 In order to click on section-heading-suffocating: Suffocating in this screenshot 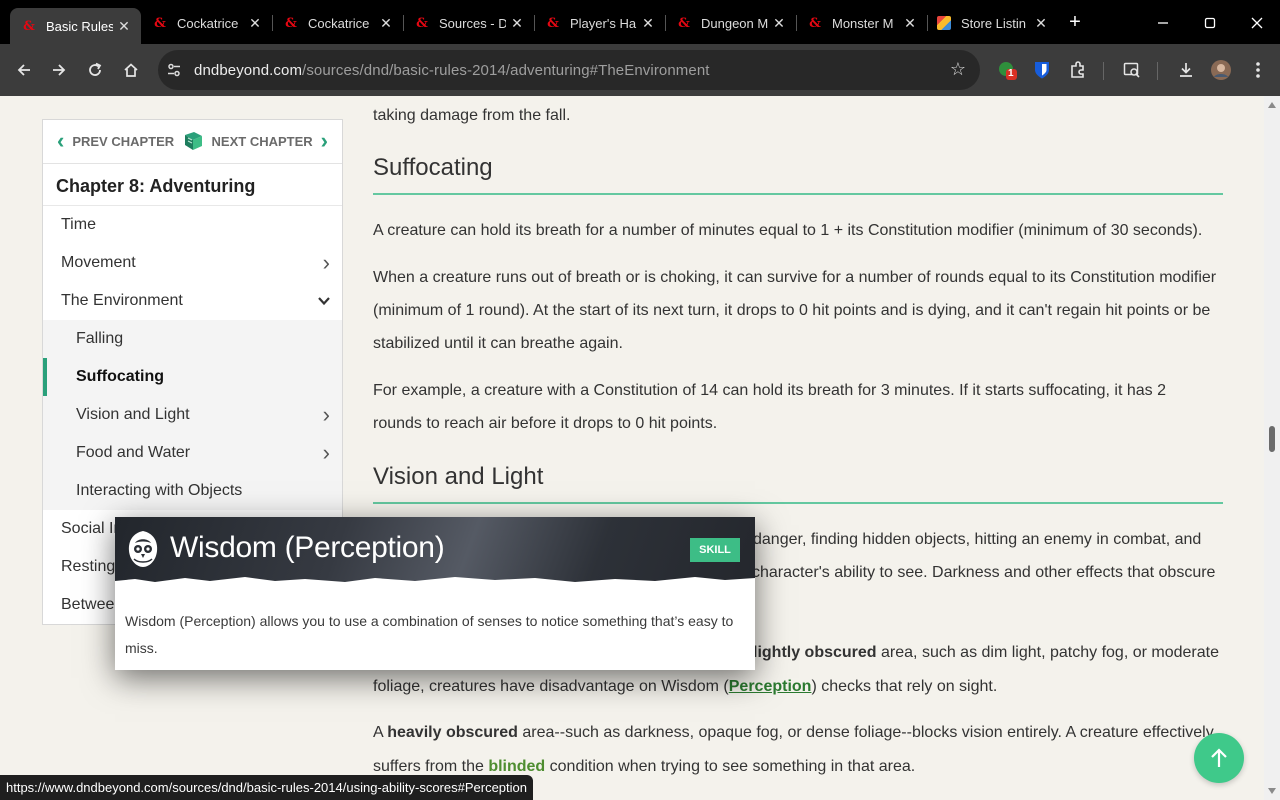, I will do `click(798, 173)`.